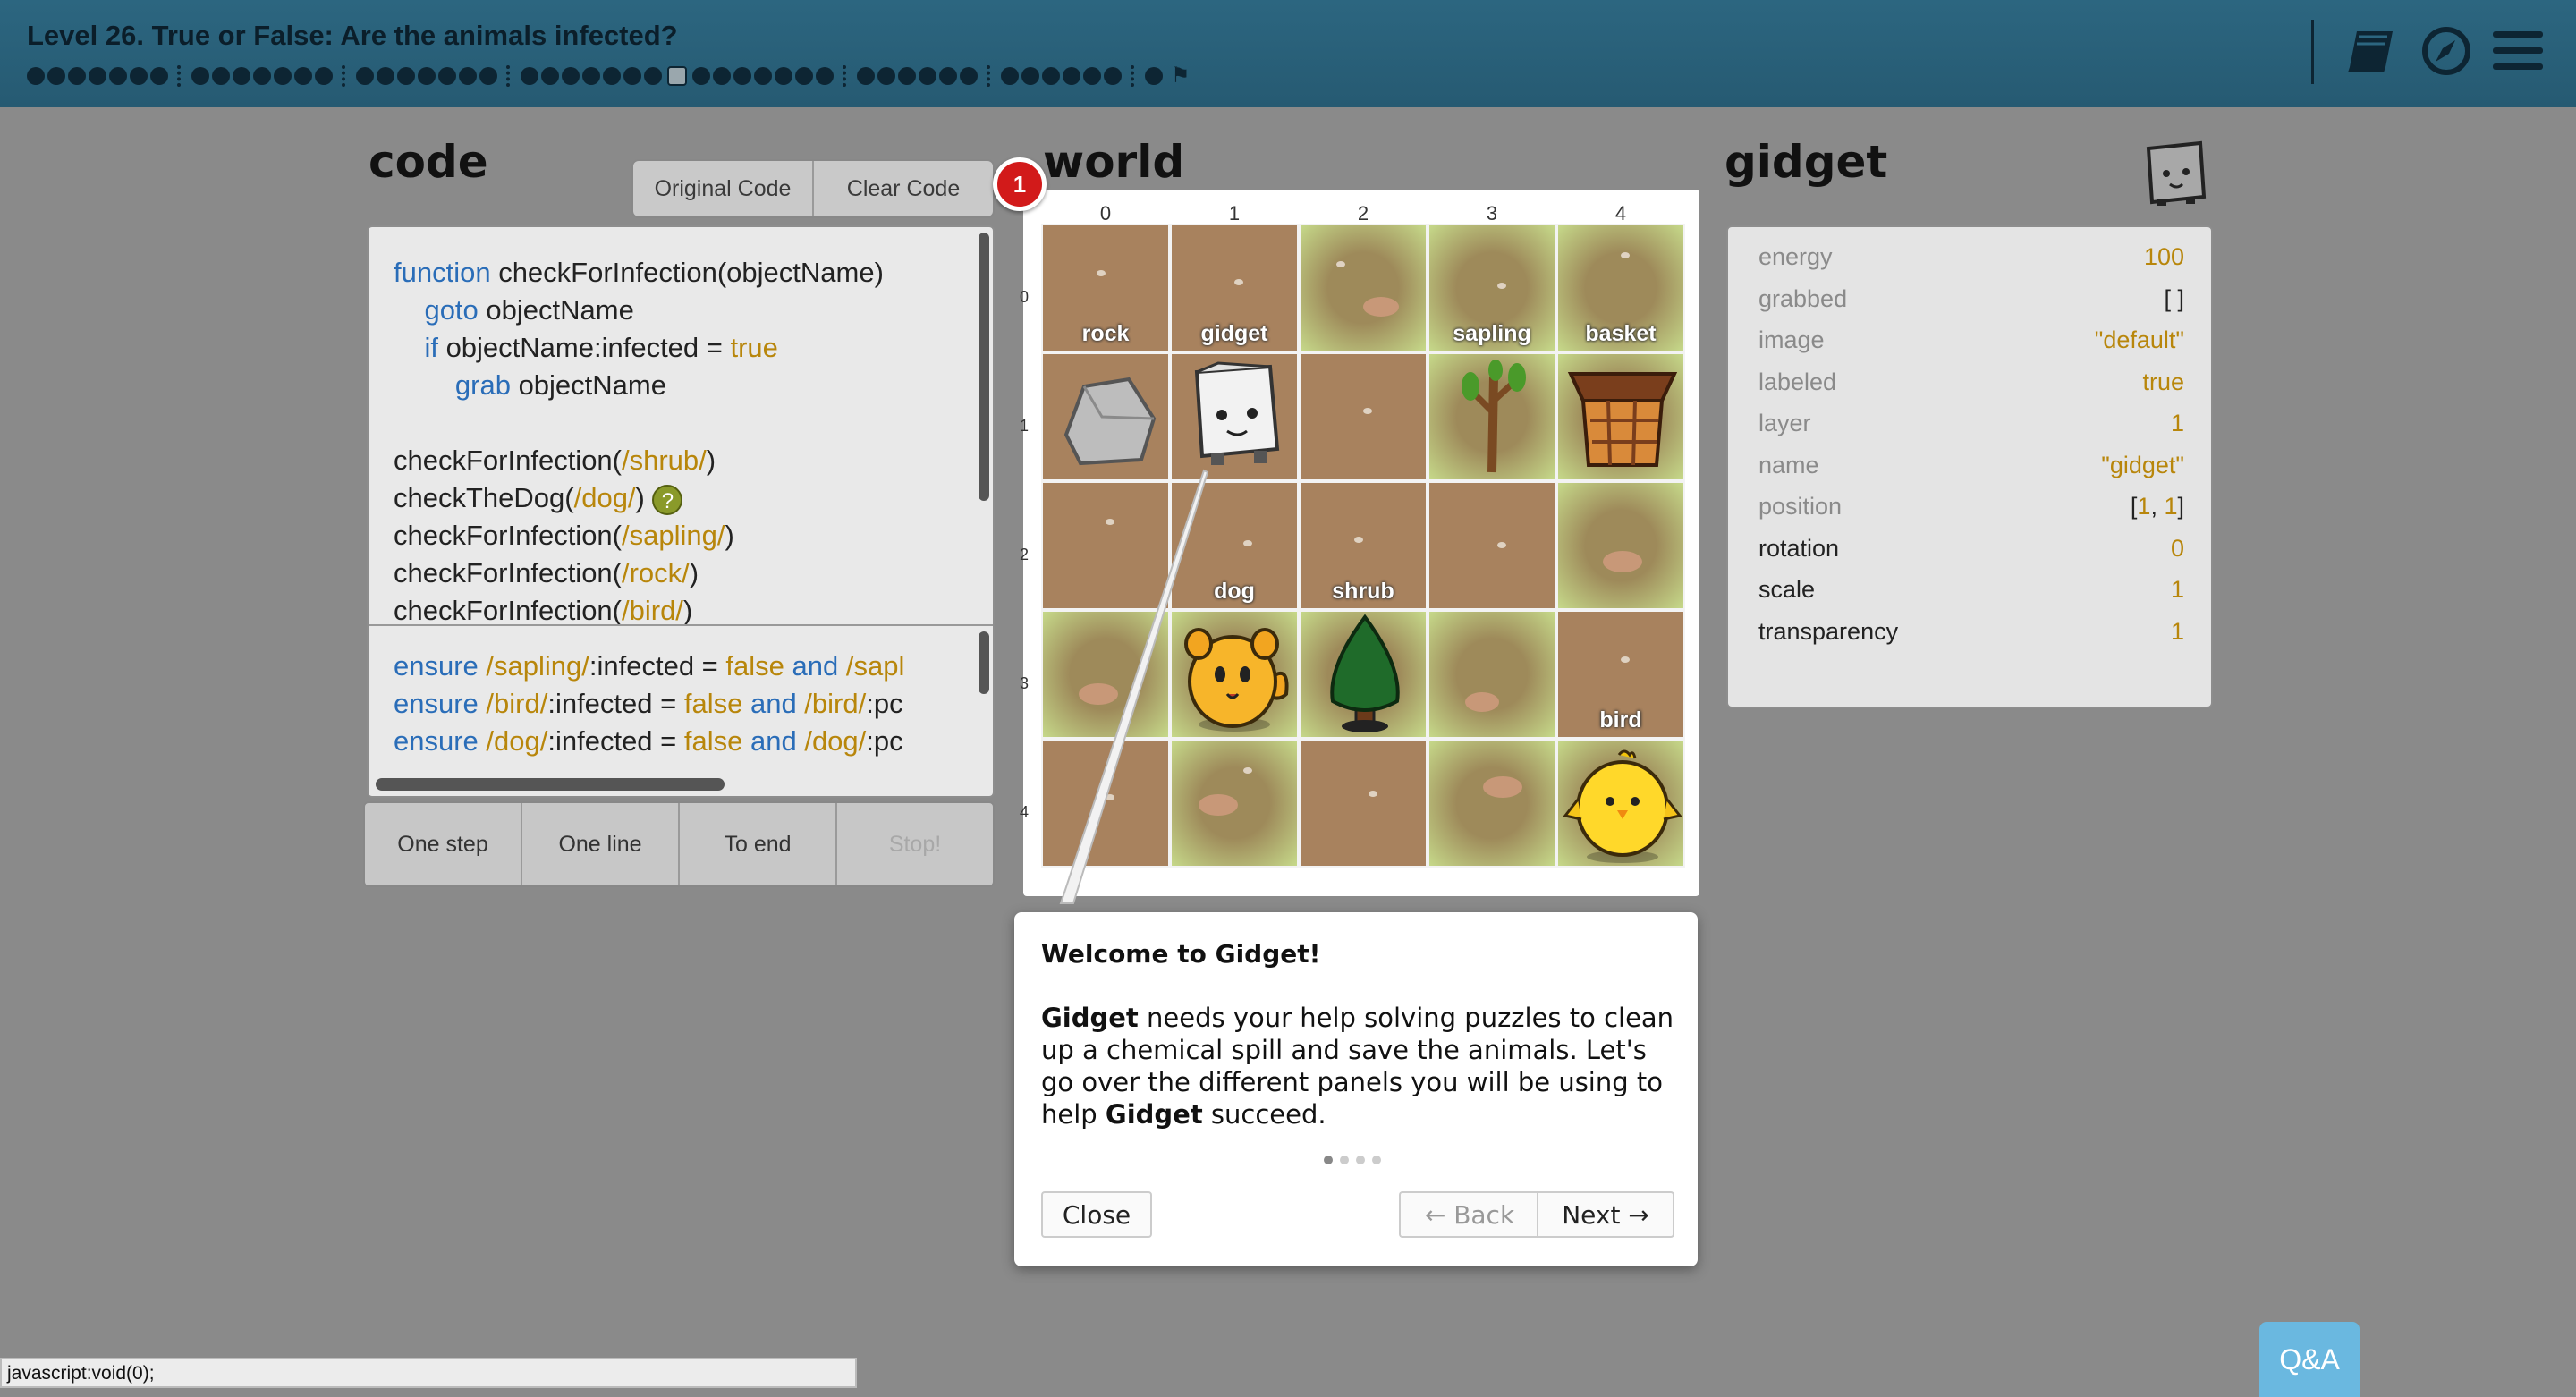 This screenshot has width=2576, height=1397. I want to click on code-line: checkTheDog(/dog/) ?, so click(639, 498).